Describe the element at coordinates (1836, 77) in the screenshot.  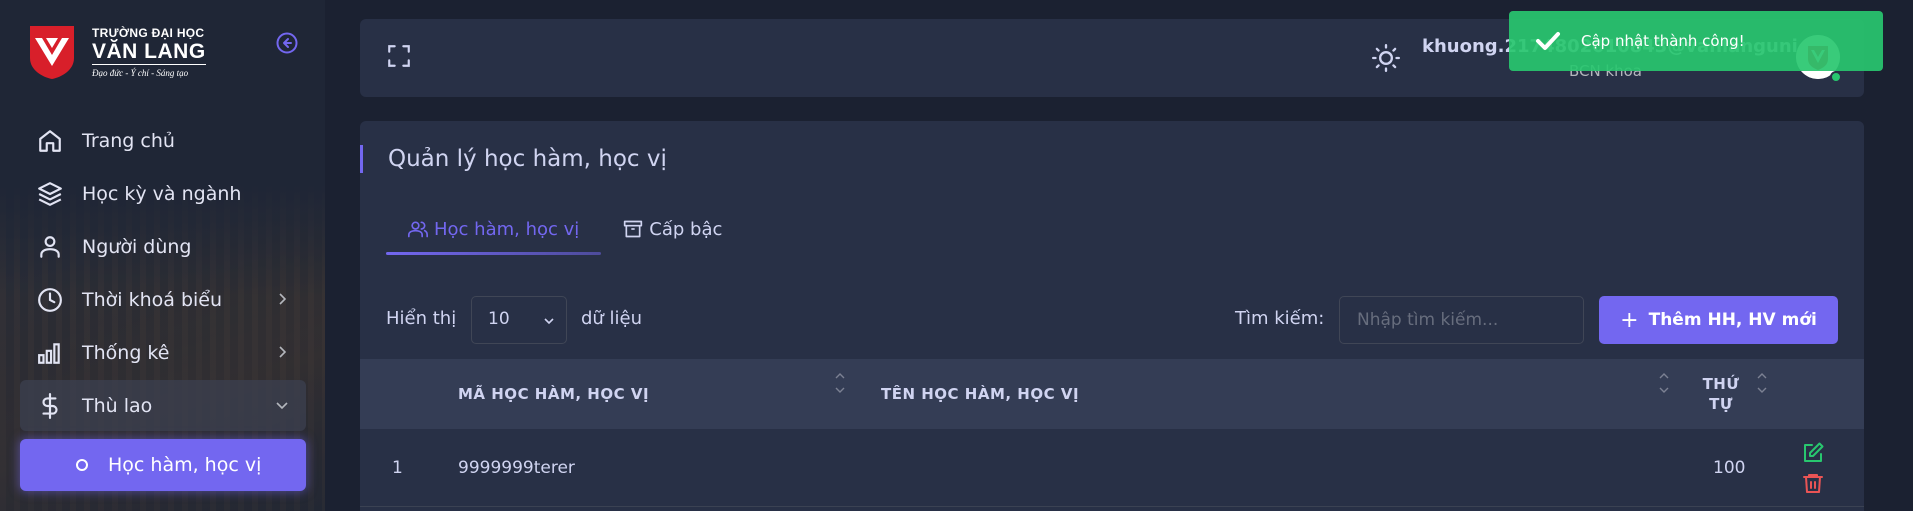
I see `online-status-dot` at that location.